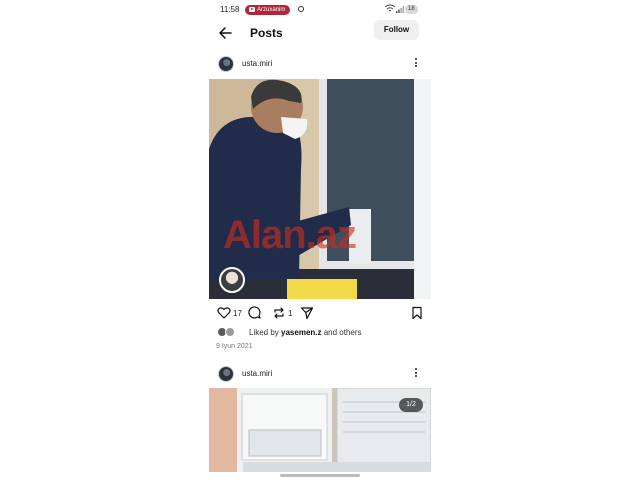  Describe the element at coordinates (301, 9) in the screenshot. I see `sync-icon` at that location.